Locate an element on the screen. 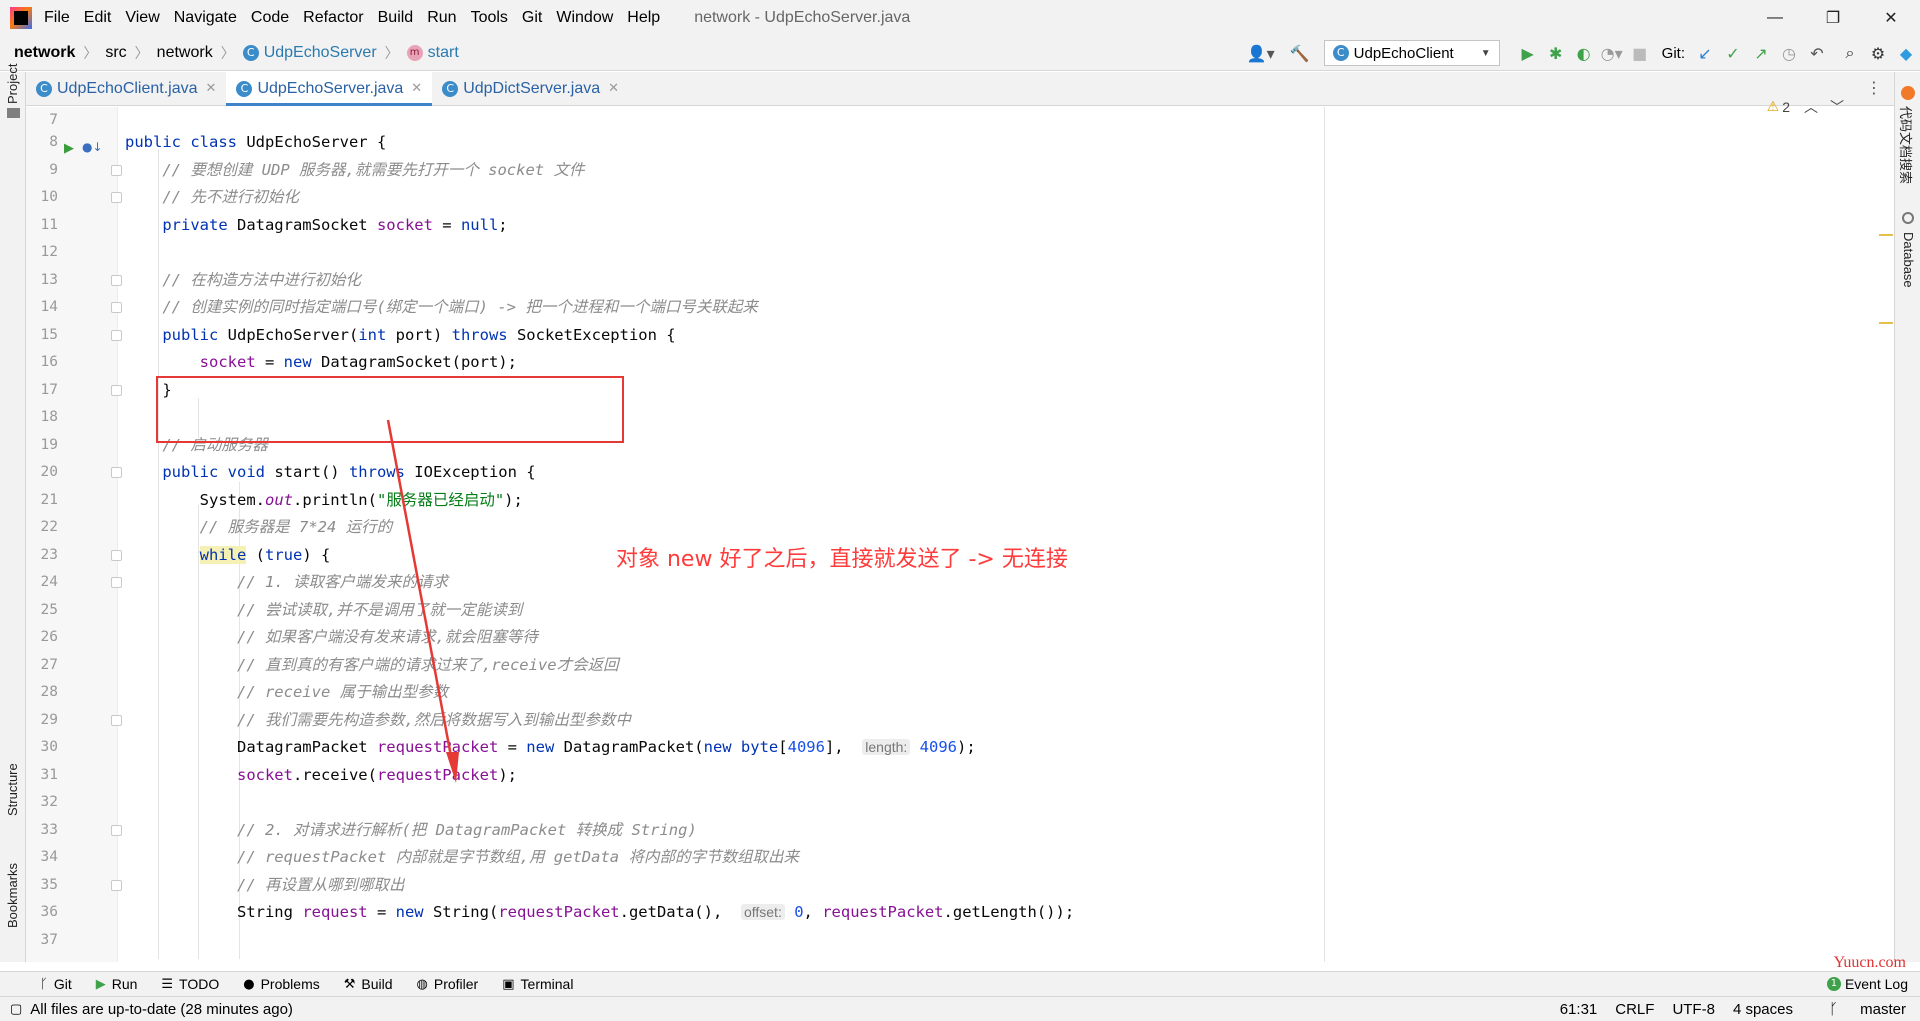  tab-label: UdpEchoClient.java is located at coordinates (127, 88).